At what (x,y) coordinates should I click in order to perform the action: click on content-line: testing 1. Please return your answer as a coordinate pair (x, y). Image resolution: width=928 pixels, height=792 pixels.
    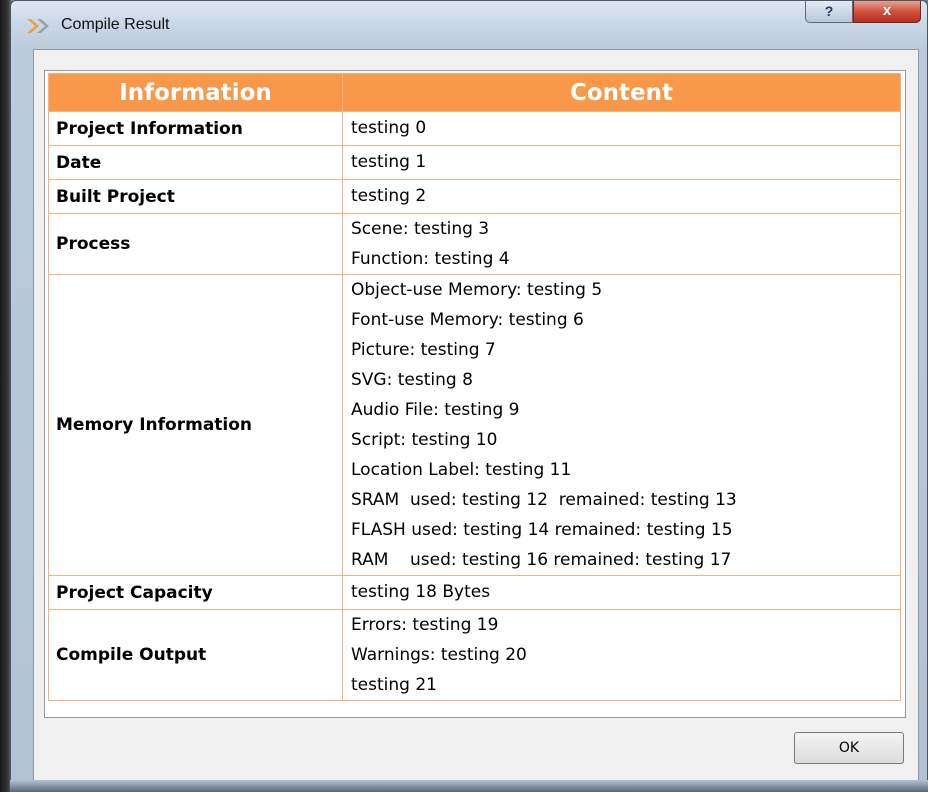
    Looking at the image, I should click on (389, 162).